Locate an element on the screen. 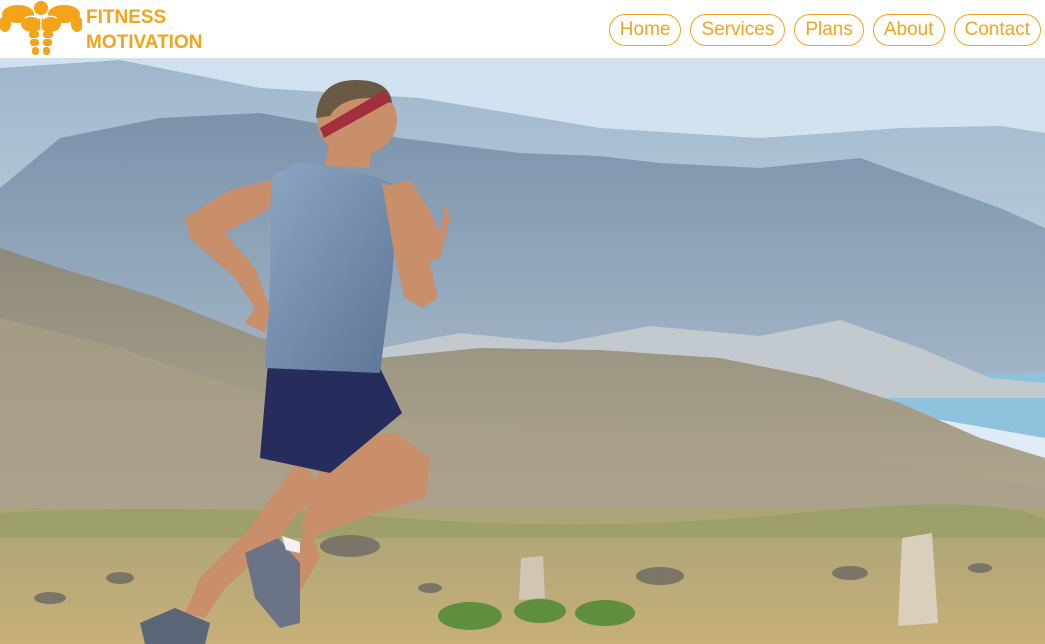  brand-line-2: MOTIVATION is located at coordinates (144, 42).